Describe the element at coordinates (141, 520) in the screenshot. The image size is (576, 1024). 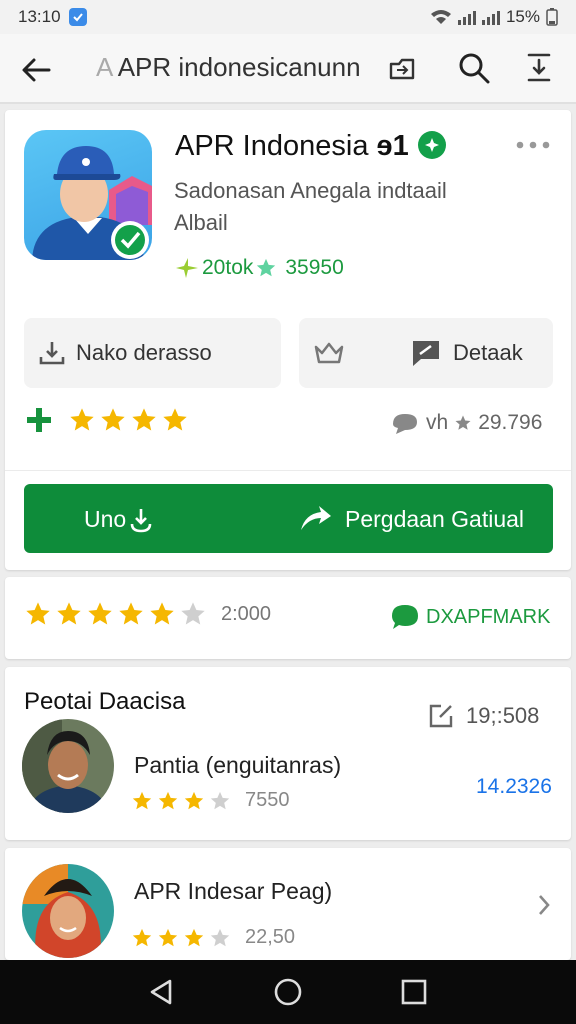
I see `download-hand-icon` at that location.